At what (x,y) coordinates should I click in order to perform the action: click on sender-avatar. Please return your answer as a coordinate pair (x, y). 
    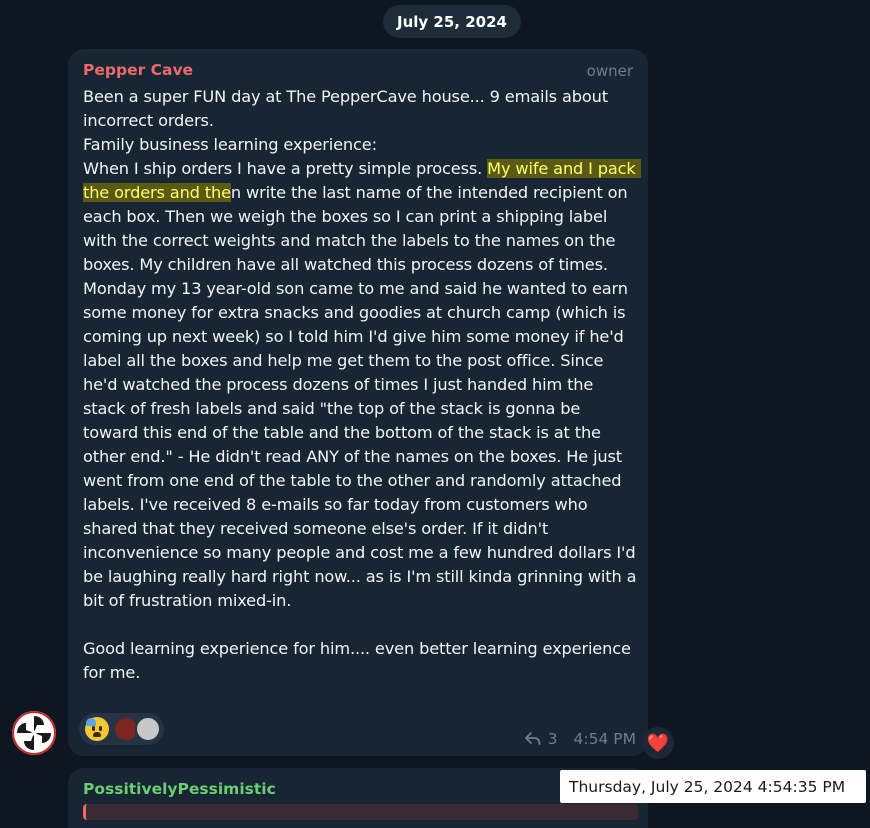
    Looking at the image, I should click on (34, 733).